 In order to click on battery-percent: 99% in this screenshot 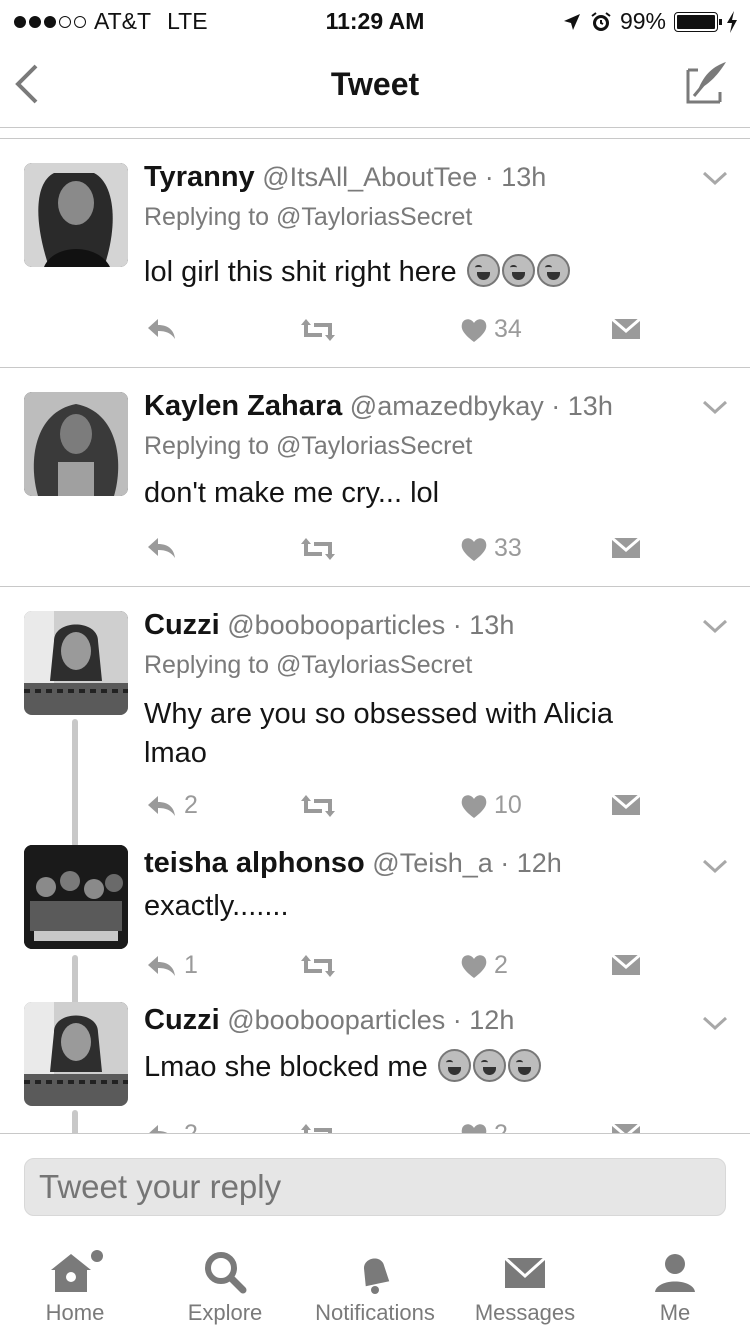, I will do `click(642, 21)`.